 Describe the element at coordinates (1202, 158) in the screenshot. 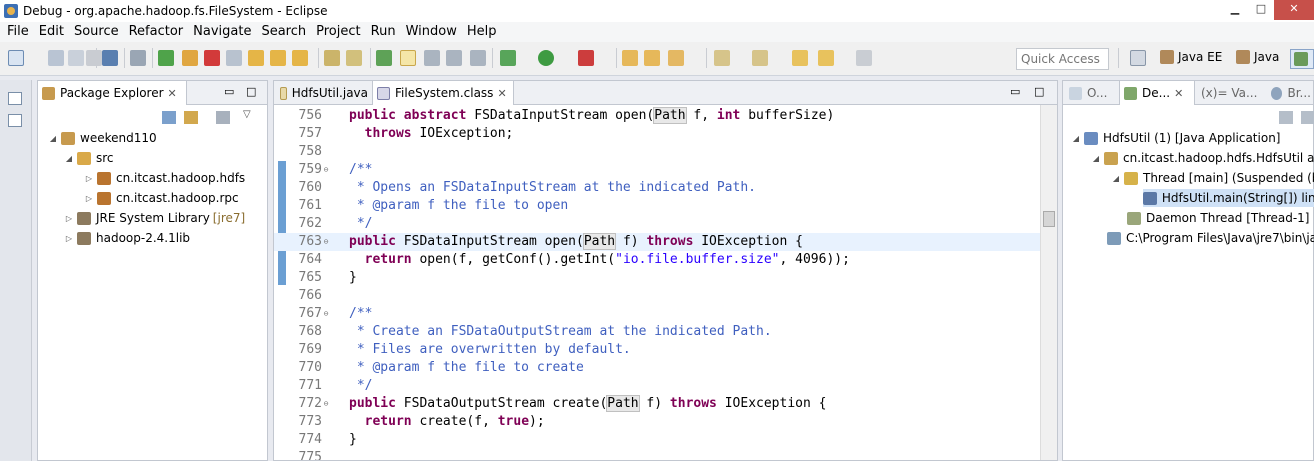

I see `tree-item: ◢ cn.itcast.hadoop.hdfs.HdfsUtil at` at that location.